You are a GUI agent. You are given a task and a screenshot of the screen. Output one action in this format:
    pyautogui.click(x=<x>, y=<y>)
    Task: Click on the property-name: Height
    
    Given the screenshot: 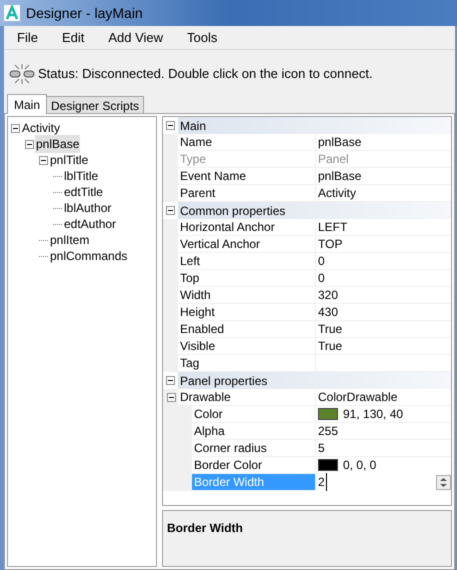 What is the action you would take?
    pyautogui.click(x=247, y=312)
    